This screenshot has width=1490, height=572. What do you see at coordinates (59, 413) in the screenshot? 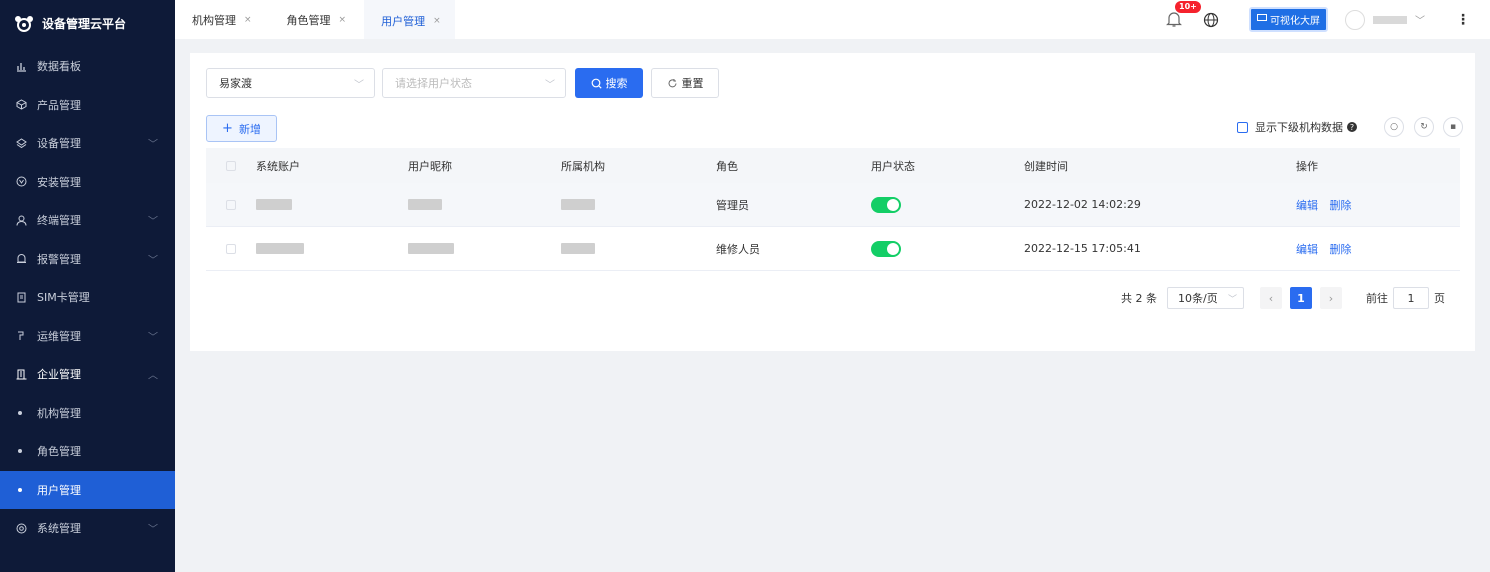
I see `sidebar-item-label: 机构管理` at bounding box center [59, 413].